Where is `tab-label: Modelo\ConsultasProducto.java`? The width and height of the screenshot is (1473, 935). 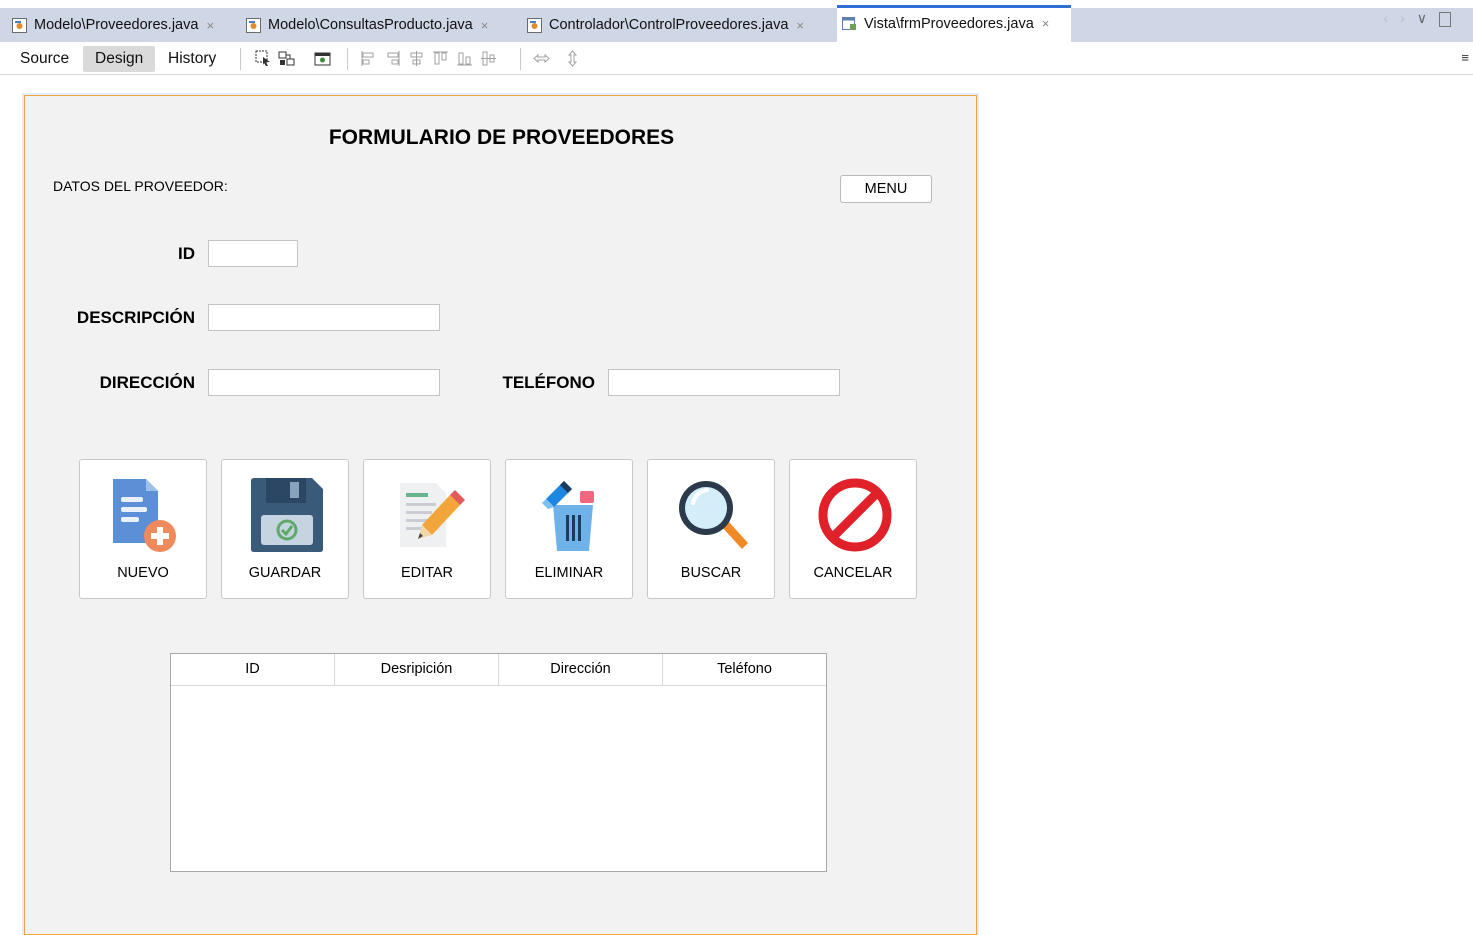
tab-label: Modelo\ConsultasProducto.java is located at coordinates (370, 25).